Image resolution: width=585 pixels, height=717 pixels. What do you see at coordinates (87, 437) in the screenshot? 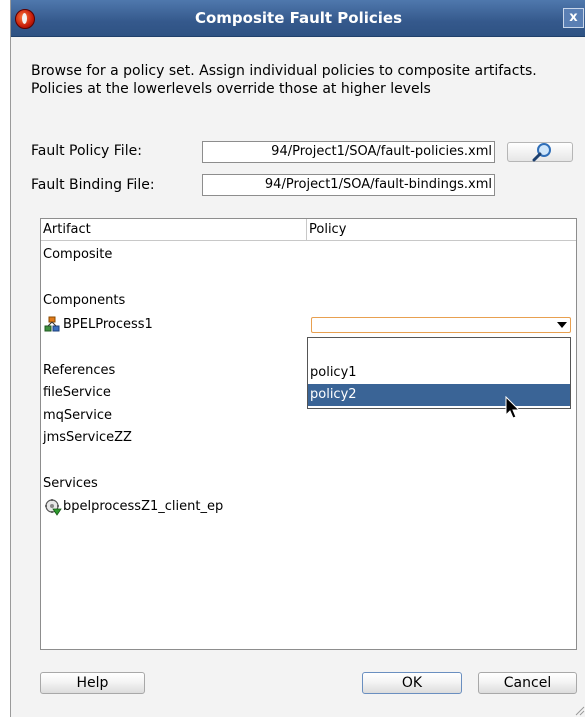
I see `row-jms-service: jmsServiceZZ` at bounding box center [87, 437].